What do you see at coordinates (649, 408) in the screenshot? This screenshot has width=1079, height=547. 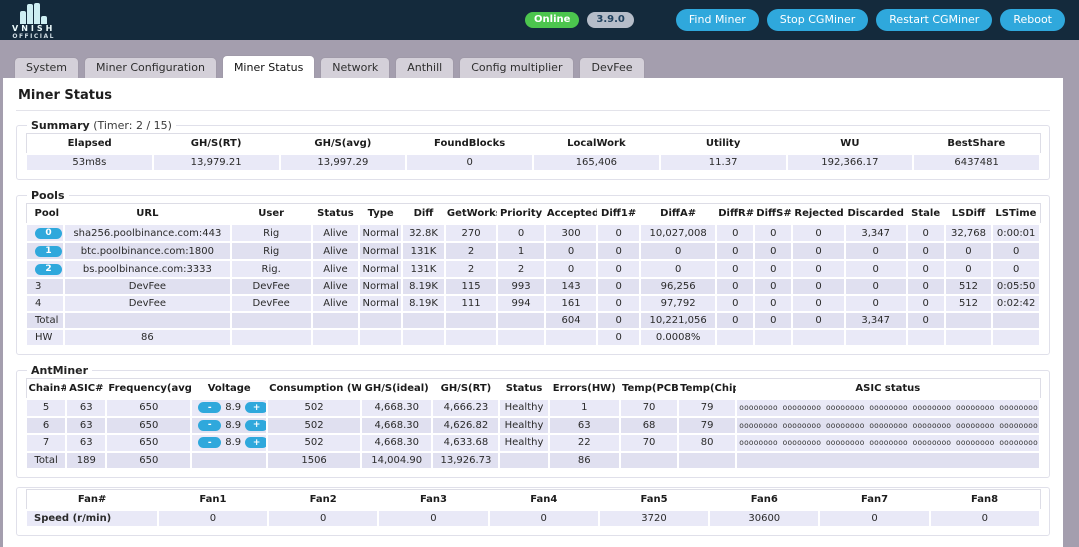 I see `table-cell: 70` at bounding box center [649, 408].